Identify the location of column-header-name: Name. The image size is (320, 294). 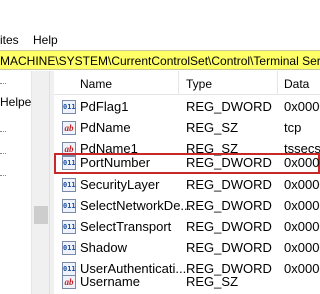
(96, 84).